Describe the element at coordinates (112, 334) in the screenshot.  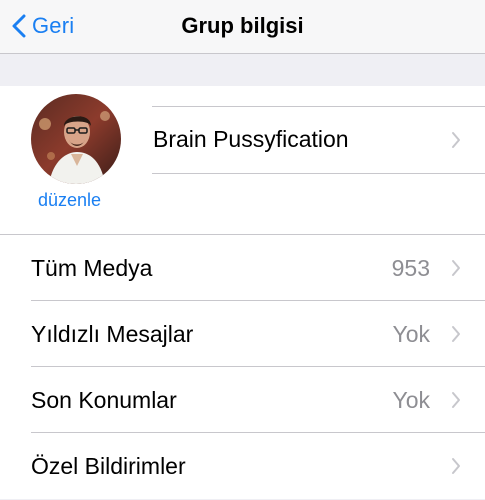
I see `list-item-label: Yıldızlı Mesajlar` at that location.